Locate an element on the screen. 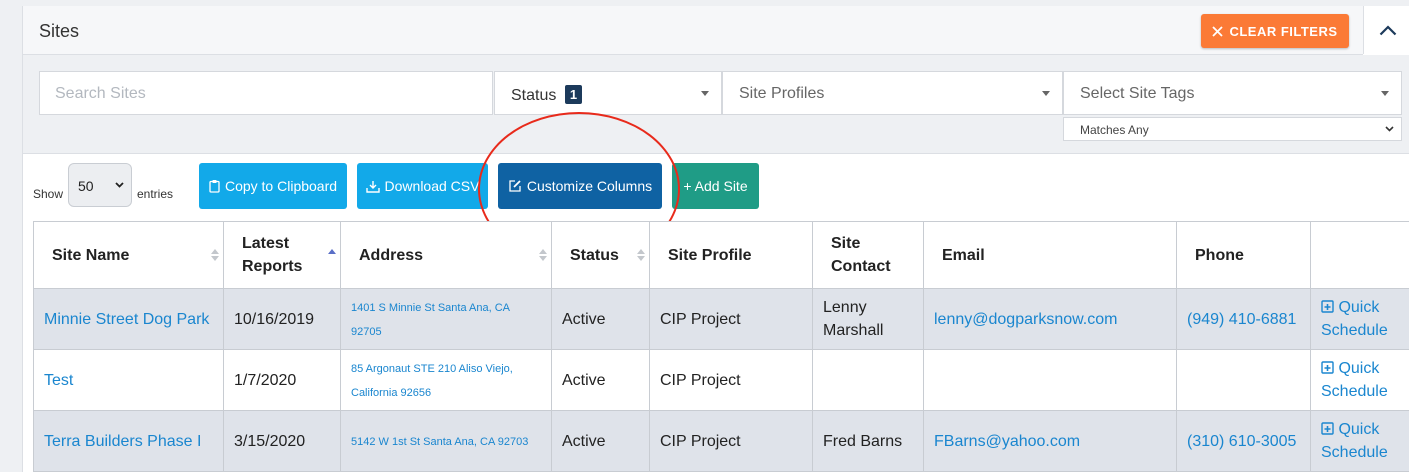  column-header-status: Status is located at coordinates (600, 255).